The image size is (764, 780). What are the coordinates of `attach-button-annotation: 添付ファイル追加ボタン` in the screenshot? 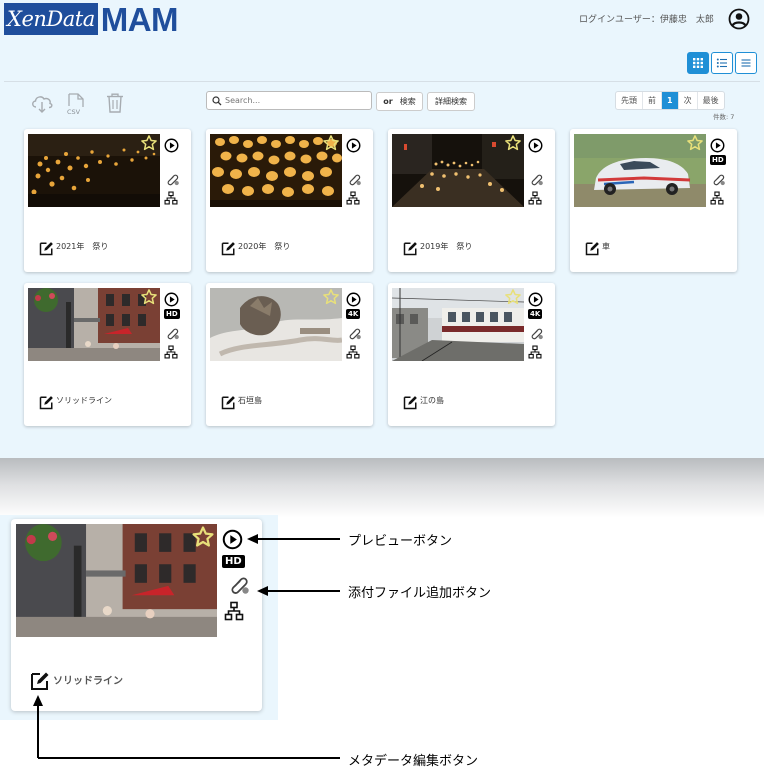 It's located at (420, 593).